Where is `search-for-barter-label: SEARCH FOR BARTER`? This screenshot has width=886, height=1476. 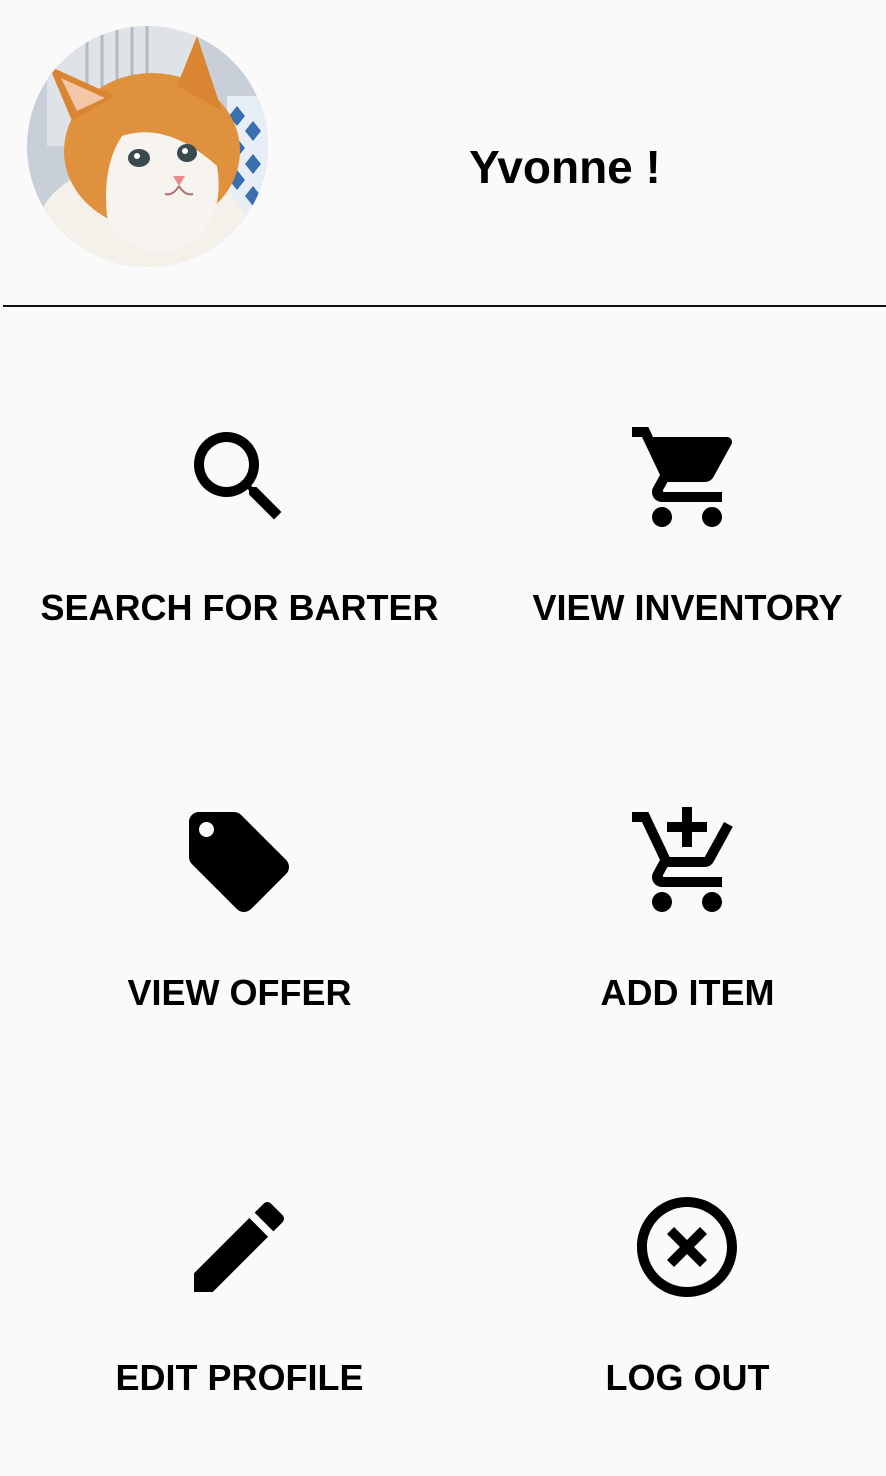
search-for-barter-label: SEARCH FOR BARTER is located at coordinates (239, 607).